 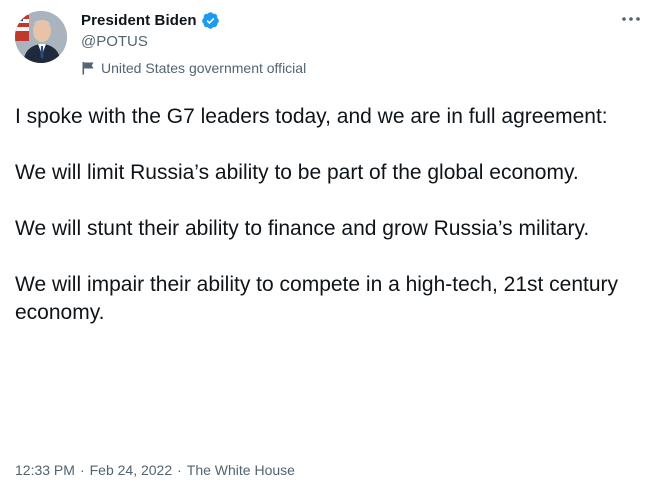 I want to click on avatar-image, so click(x=41, y=37).